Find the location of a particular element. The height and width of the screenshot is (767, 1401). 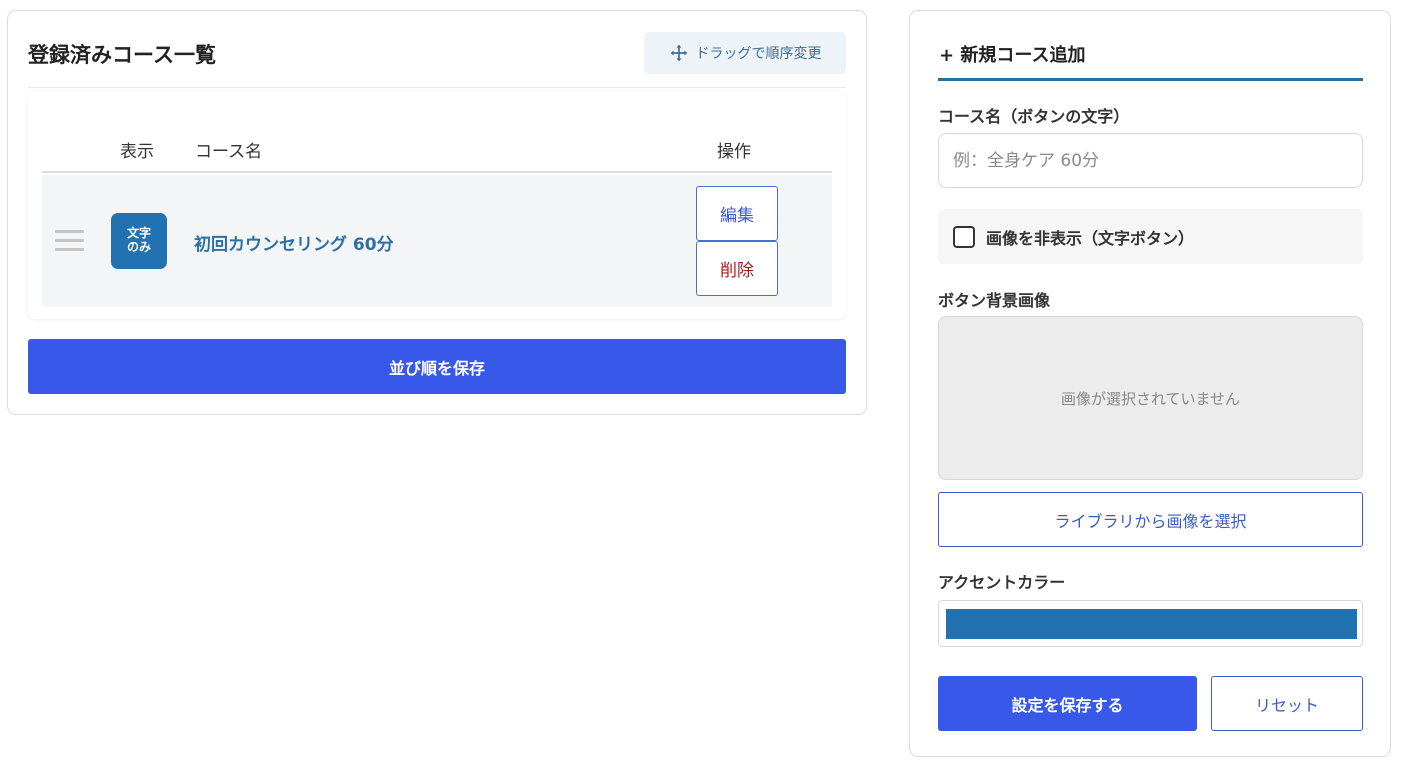

move-arrows-icon is located at coordinates (678, 53).